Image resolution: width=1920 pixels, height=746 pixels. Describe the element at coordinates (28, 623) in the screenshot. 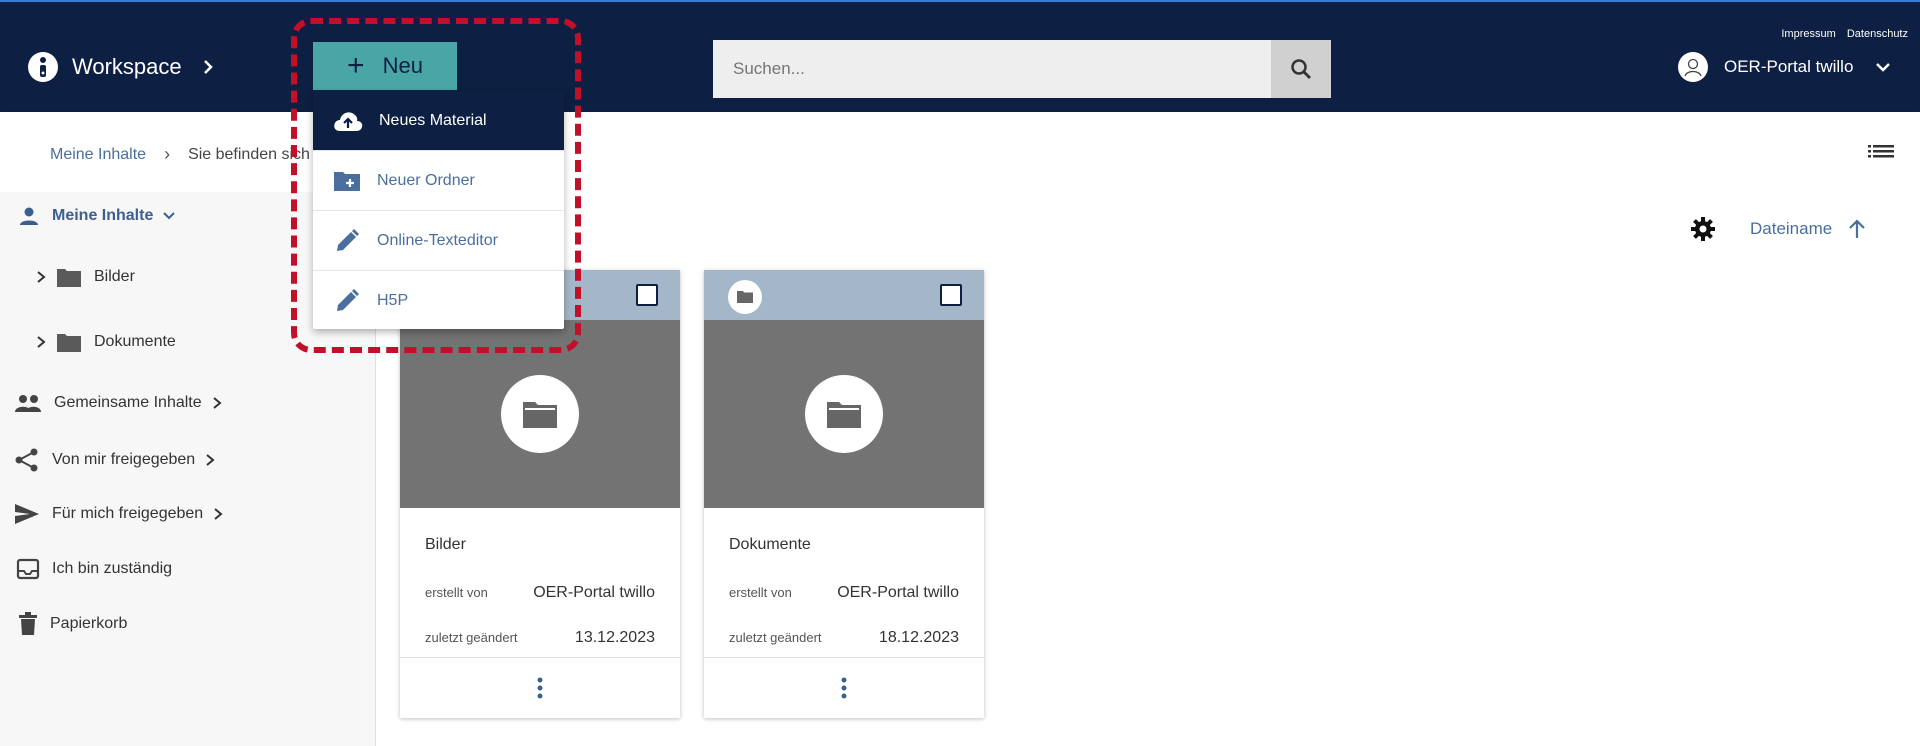

I see `trash-icon` at that location.